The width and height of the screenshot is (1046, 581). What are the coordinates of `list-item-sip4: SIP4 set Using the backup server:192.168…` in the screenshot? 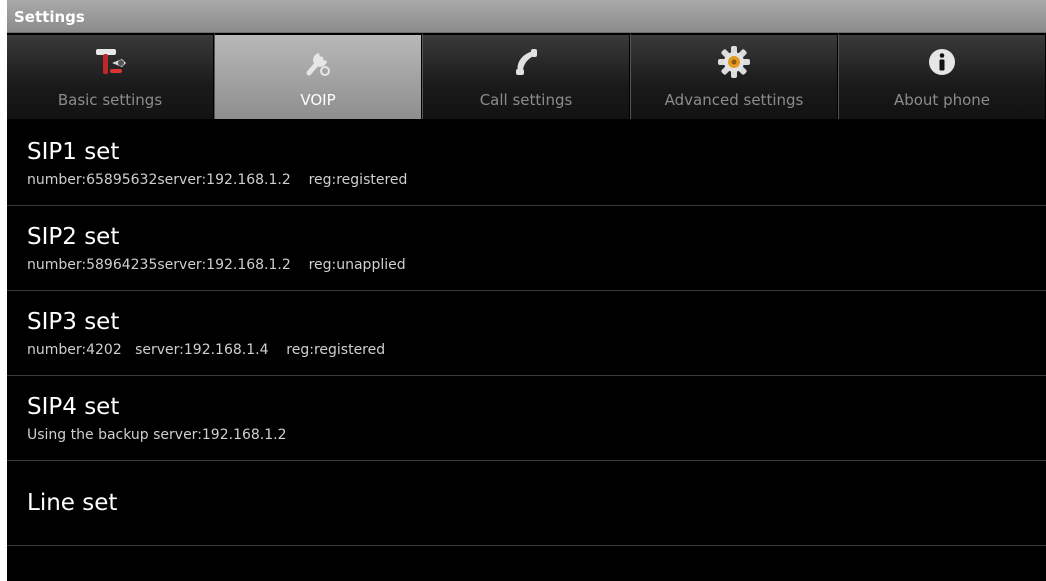 It's located at (526, 418).